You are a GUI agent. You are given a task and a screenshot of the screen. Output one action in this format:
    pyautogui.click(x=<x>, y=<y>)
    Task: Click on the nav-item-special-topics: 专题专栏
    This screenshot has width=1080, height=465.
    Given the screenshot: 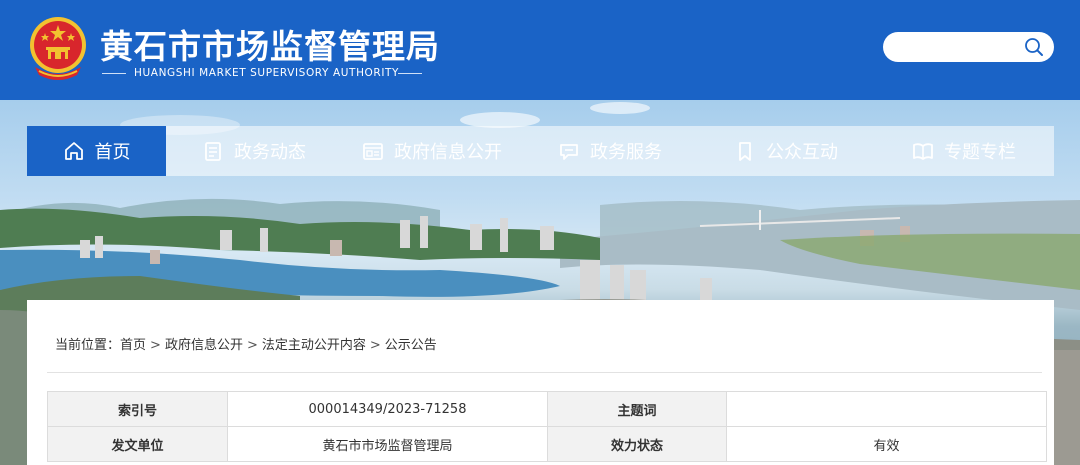 What is the action you would take?
    pyautogui.click(x=964, y=151)
    